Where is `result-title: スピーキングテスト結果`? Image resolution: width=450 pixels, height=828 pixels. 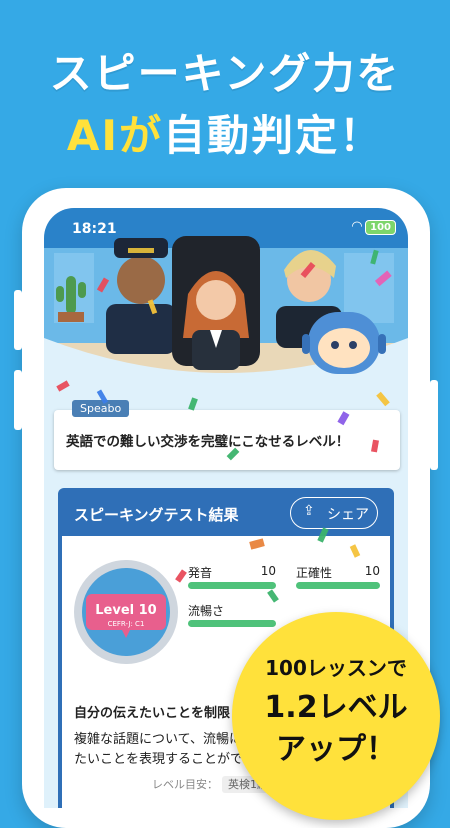 result-title: スピーキングテスト結果 is located at coordinates (156, 515).